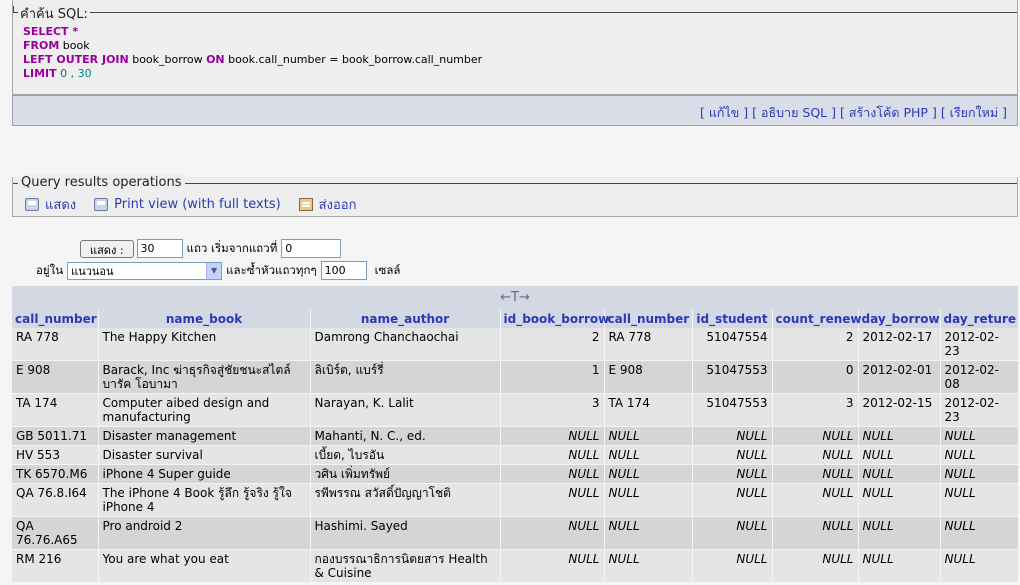 Image resolution: width=1020 pixels, height=585 pixels. I want to click on operations-legend: Query results operations, so click(101, 182).